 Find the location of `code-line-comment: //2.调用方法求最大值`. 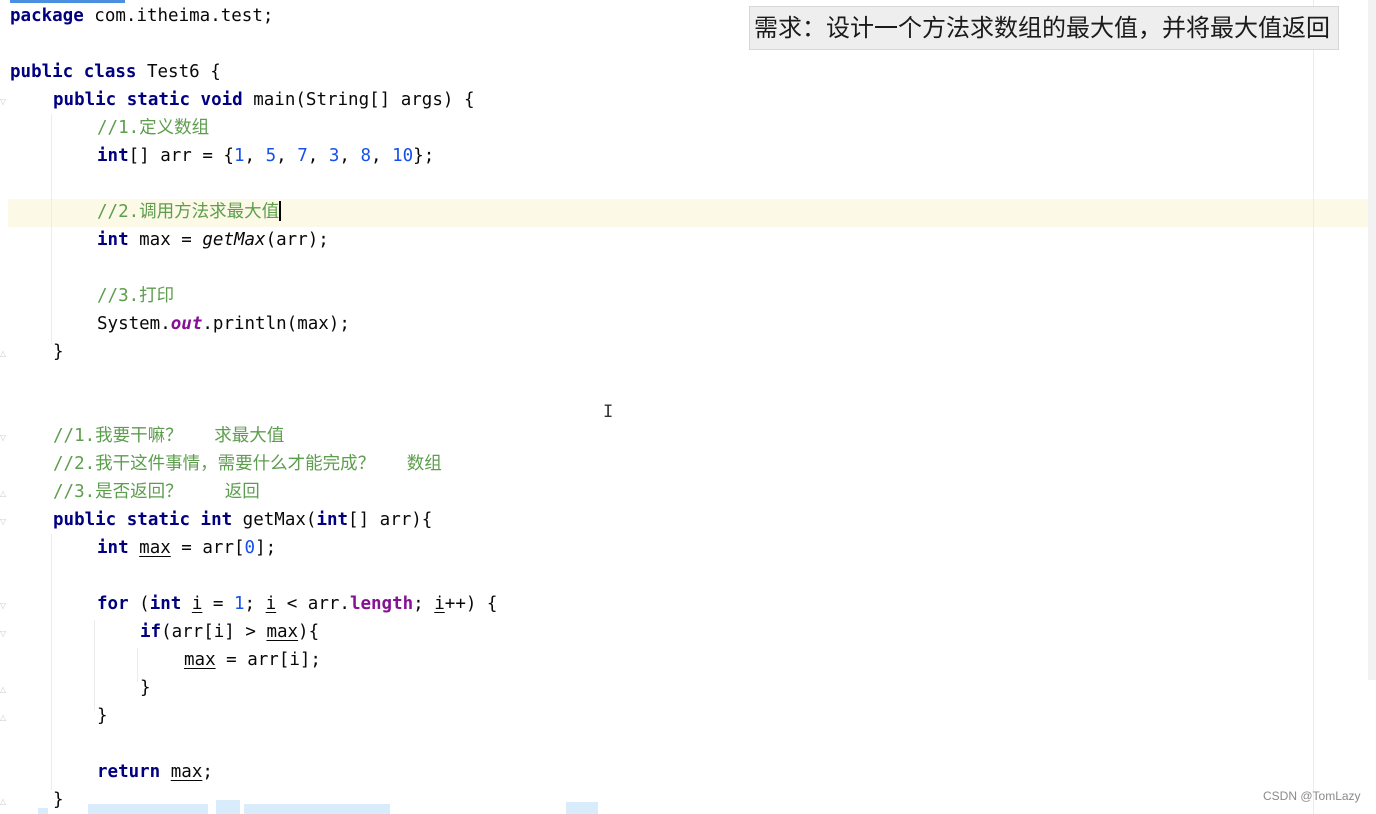

code-line-comment: //2.调用方法求最大值 is located at coordinates (189, 211).